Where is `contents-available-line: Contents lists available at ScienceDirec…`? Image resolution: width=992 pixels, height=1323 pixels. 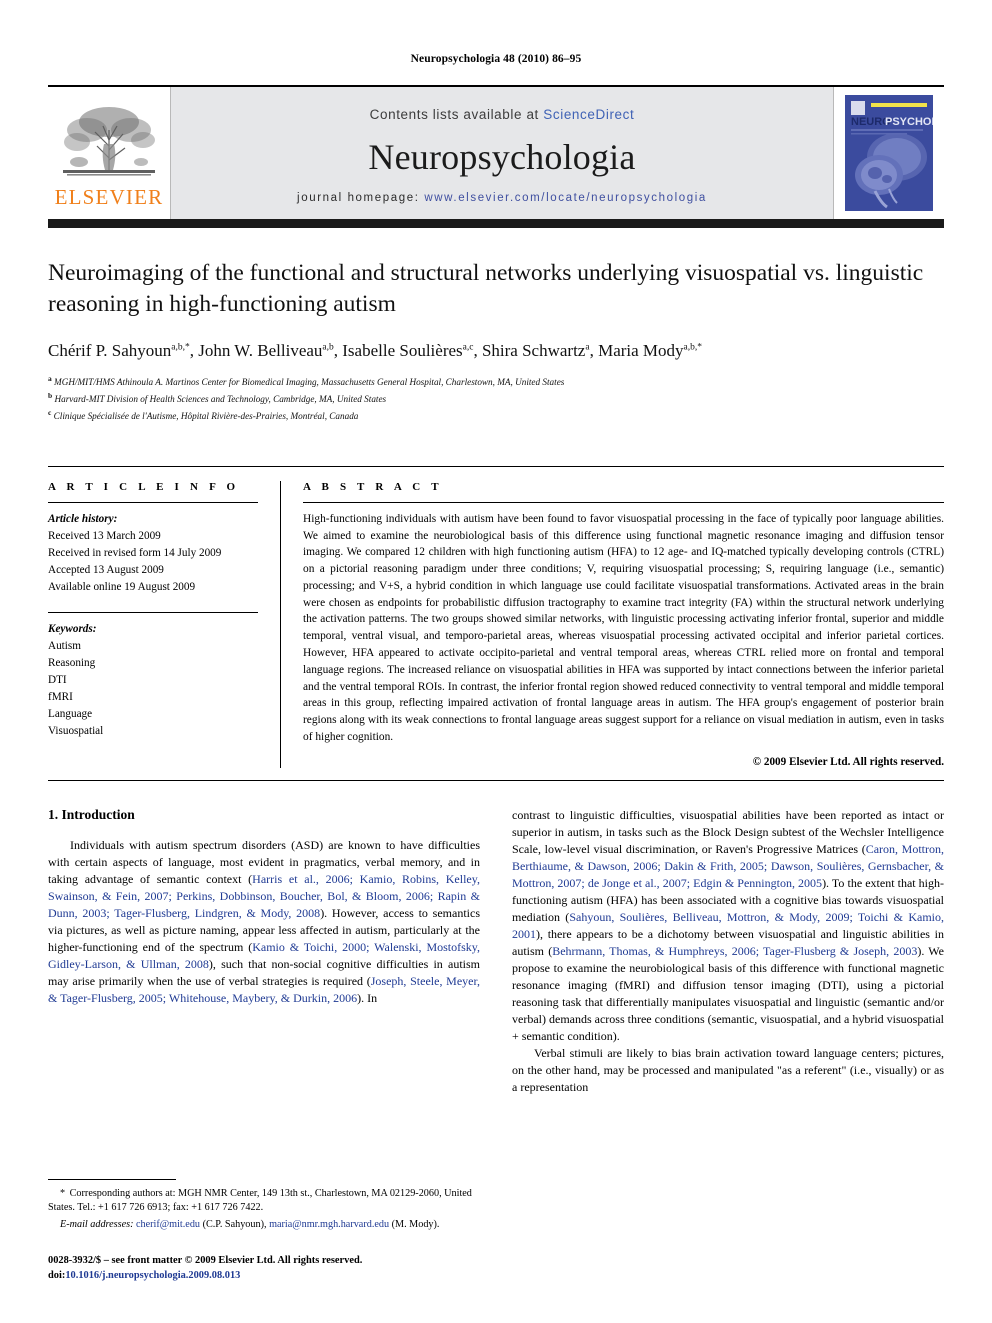 contents-available-line: Contents lists available at ScienceDirec… is located at coordinates (502, 114).